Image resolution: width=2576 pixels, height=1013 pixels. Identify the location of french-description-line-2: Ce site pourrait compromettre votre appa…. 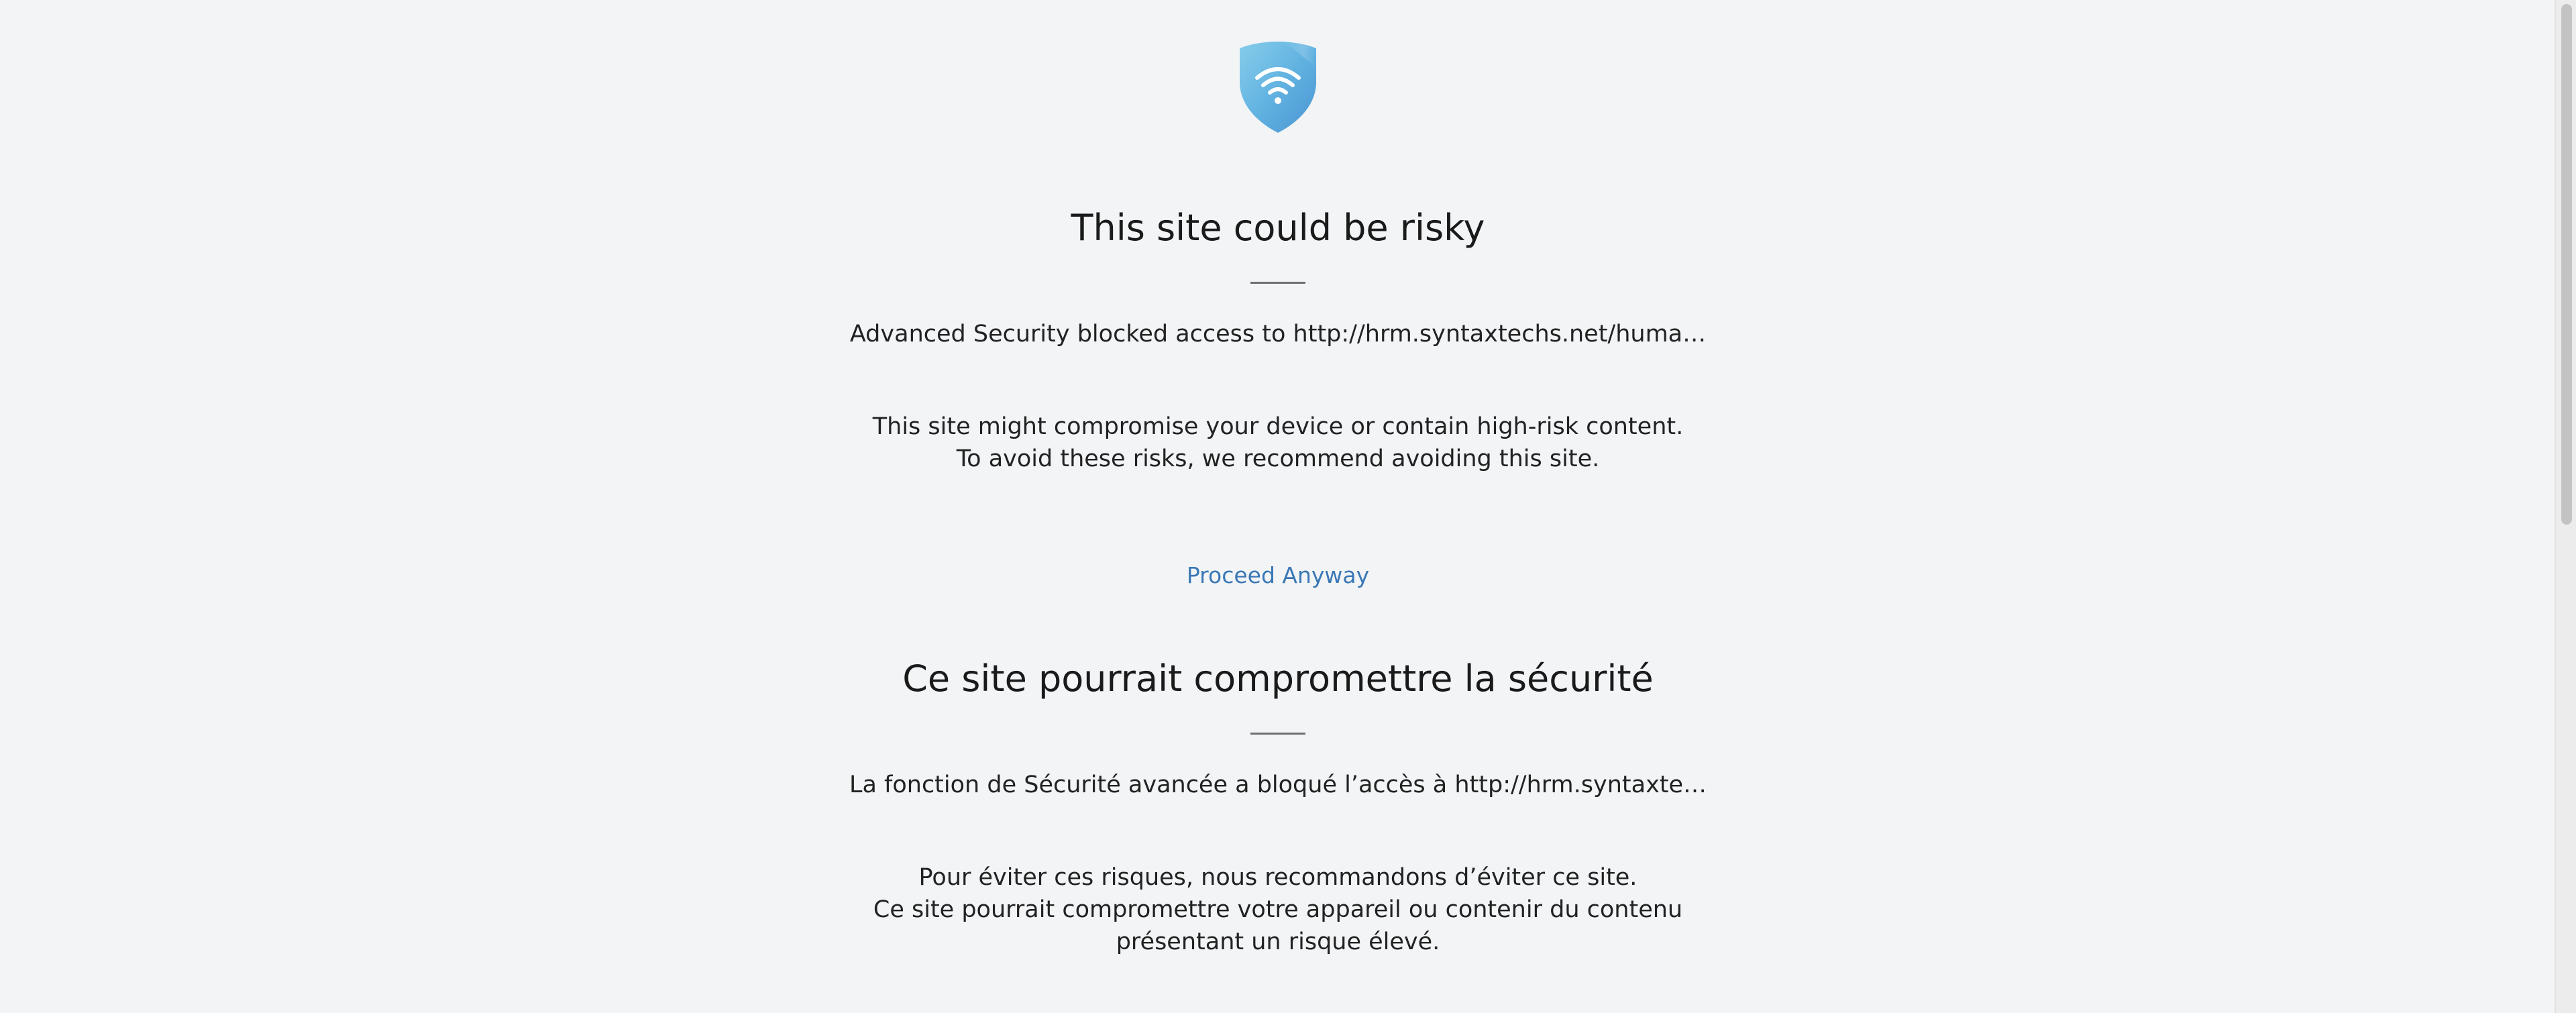
(1278, 910).